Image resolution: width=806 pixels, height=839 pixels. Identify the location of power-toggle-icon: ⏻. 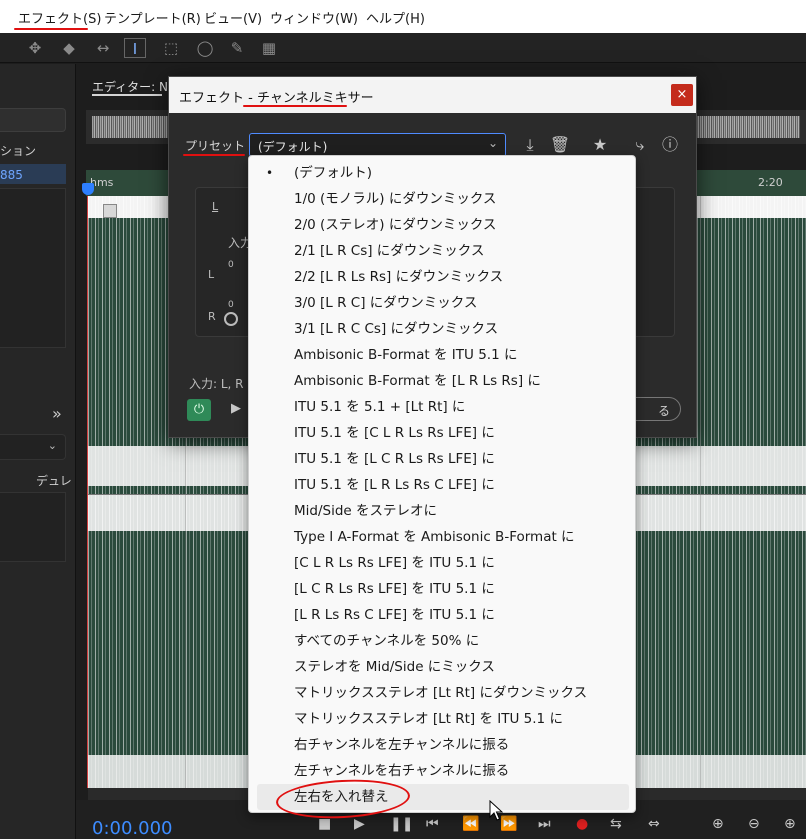
(199, 410).